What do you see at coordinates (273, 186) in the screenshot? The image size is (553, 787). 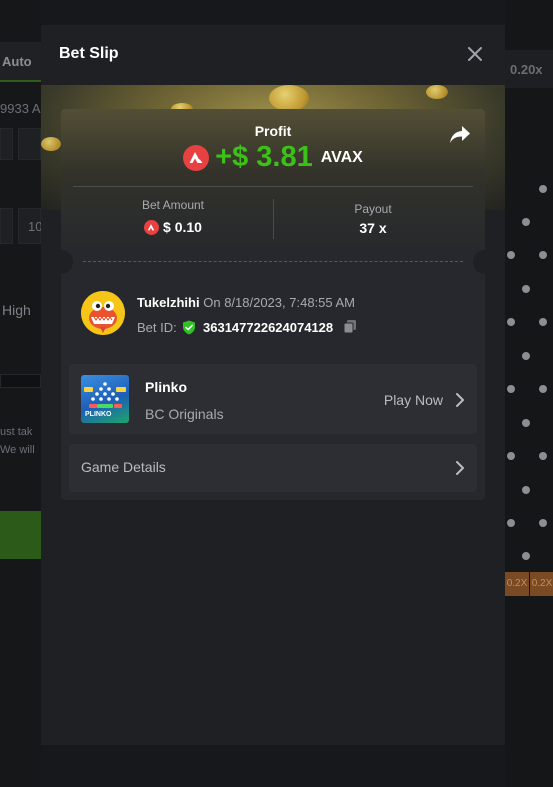 I see `divider` at bounding box center [273, 186].